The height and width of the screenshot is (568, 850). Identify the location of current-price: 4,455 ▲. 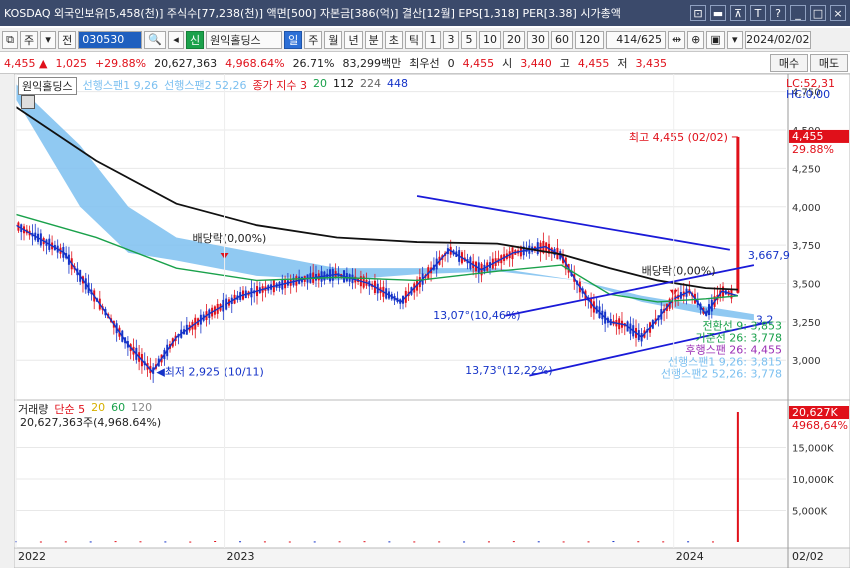
(26, 63).